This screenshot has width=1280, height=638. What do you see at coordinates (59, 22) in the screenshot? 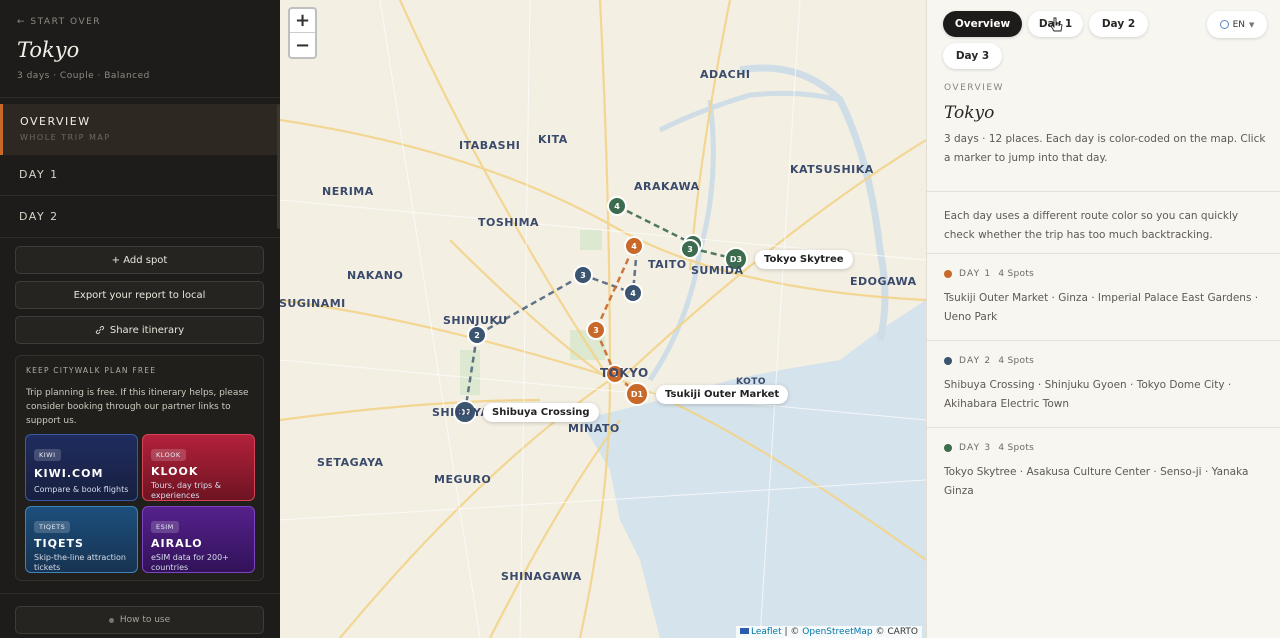
I see `start-over-link: ← START OVER` at bounding box center [59, 22].